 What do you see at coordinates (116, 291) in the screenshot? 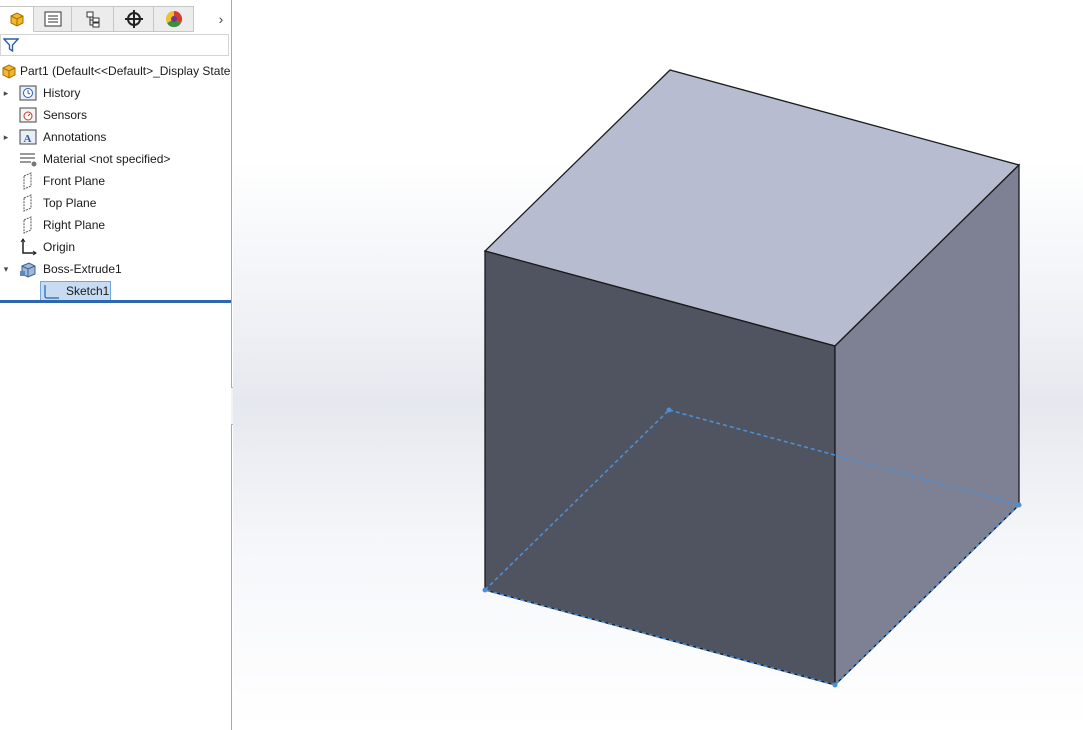
I see `tree-item-sketch1: Sketch1` at bounding box center [116, 291].